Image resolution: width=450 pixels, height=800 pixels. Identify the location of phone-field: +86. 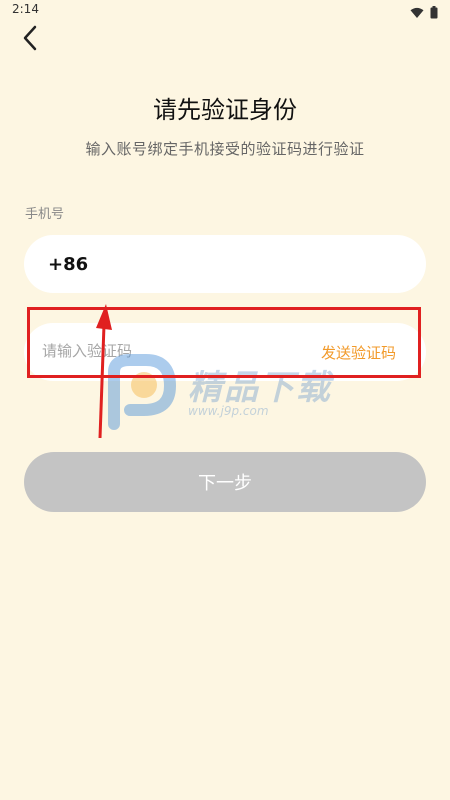
(225, 264).